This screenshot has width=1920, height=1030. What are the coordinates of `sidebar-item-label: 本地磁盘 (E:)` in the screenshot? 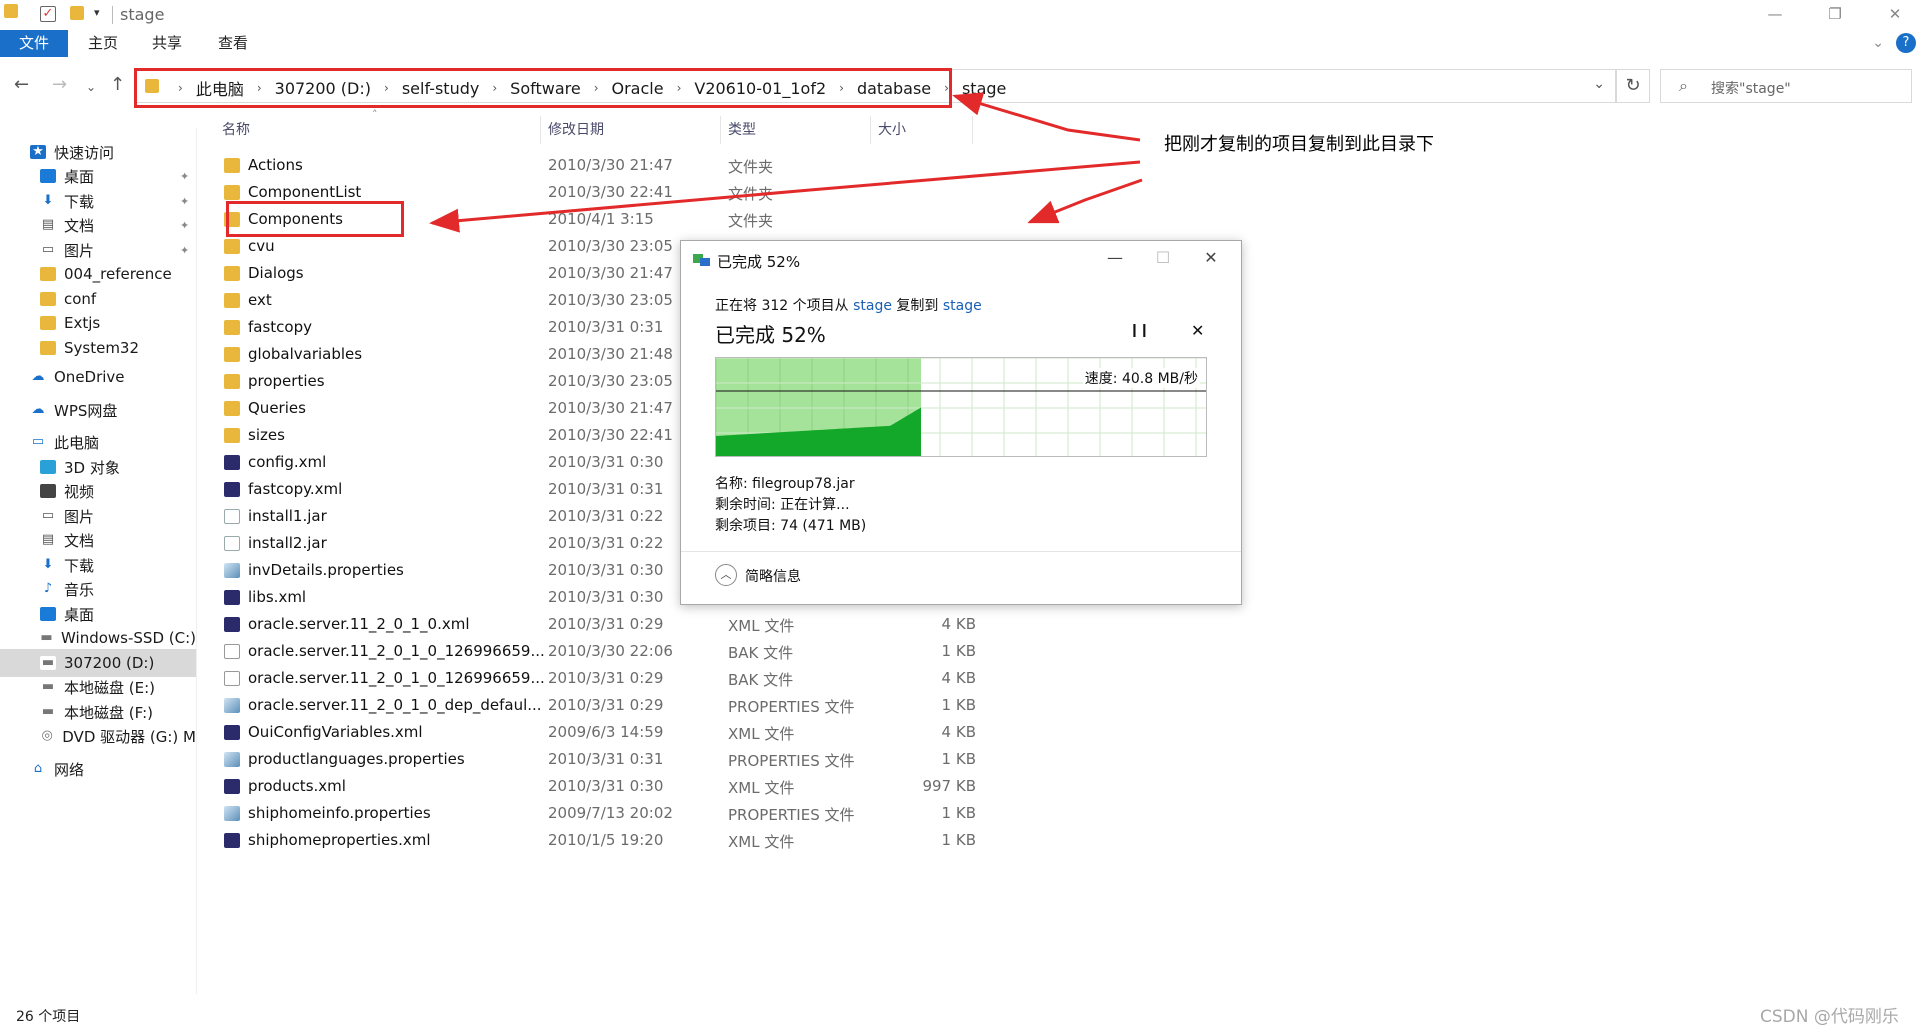 It's located at (110, 687).